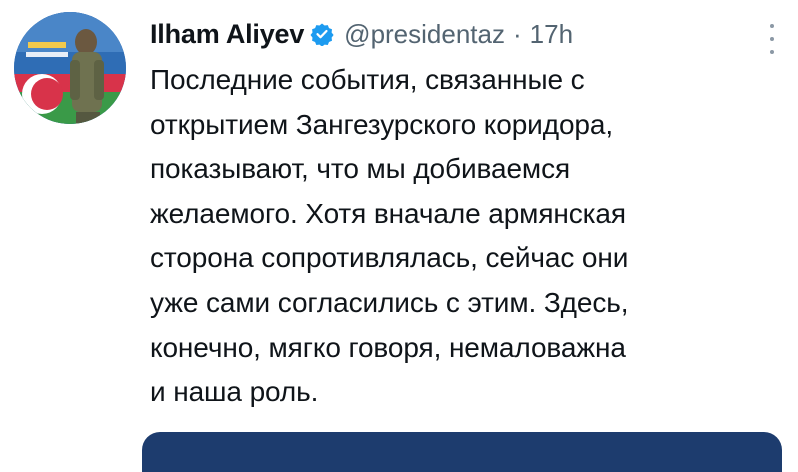 The height and width of the screenshot is (472, 798). I want to click on tweet-text-line: открытием Зангезурского коридора,, so click(382, 124).